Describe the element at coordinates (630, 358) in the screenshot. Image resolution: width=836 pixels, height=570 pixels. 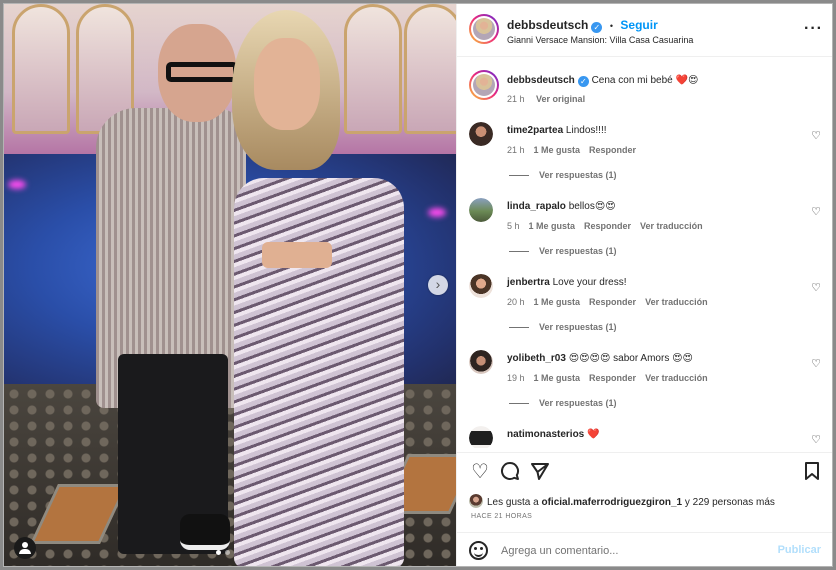
I see `comment-text: 😍😍😍😍 sabor Amors 😍😍` at that location.